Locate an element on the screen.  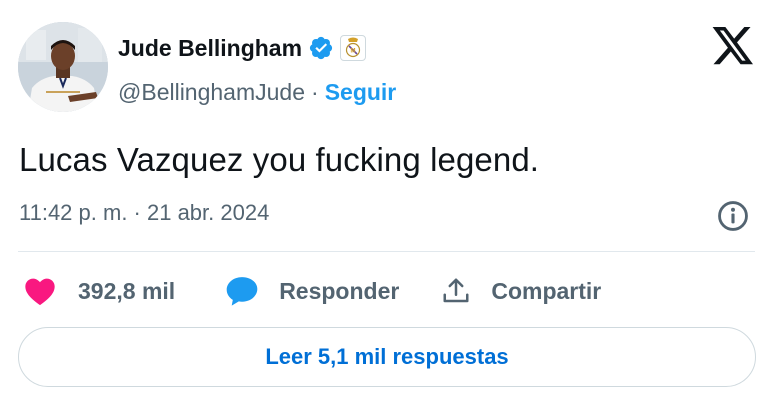
read-replies-label: Leer 5,1 mil respuestas is located at coordinates (387, 356).